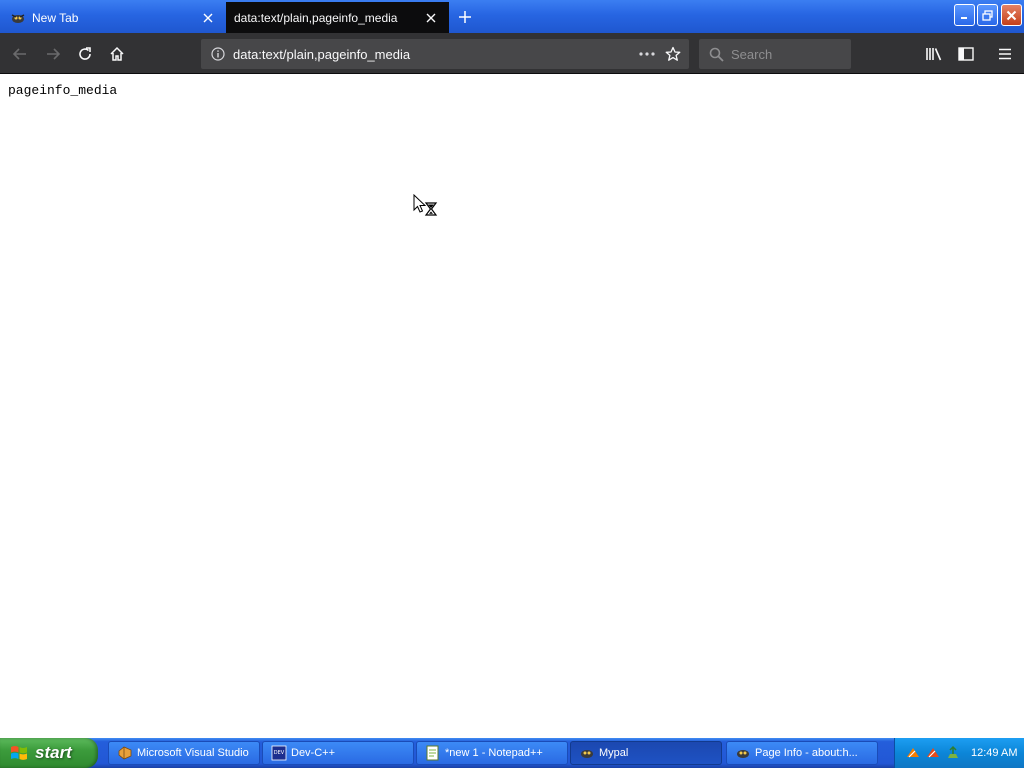 Image resolution: width=1024 pixels, height=768 pixels. What do you see at coordinates (434, 54) in the screenshot?
I see `url-text: data:text/plain,pageinfo_media` at bounding box center [434, 54].